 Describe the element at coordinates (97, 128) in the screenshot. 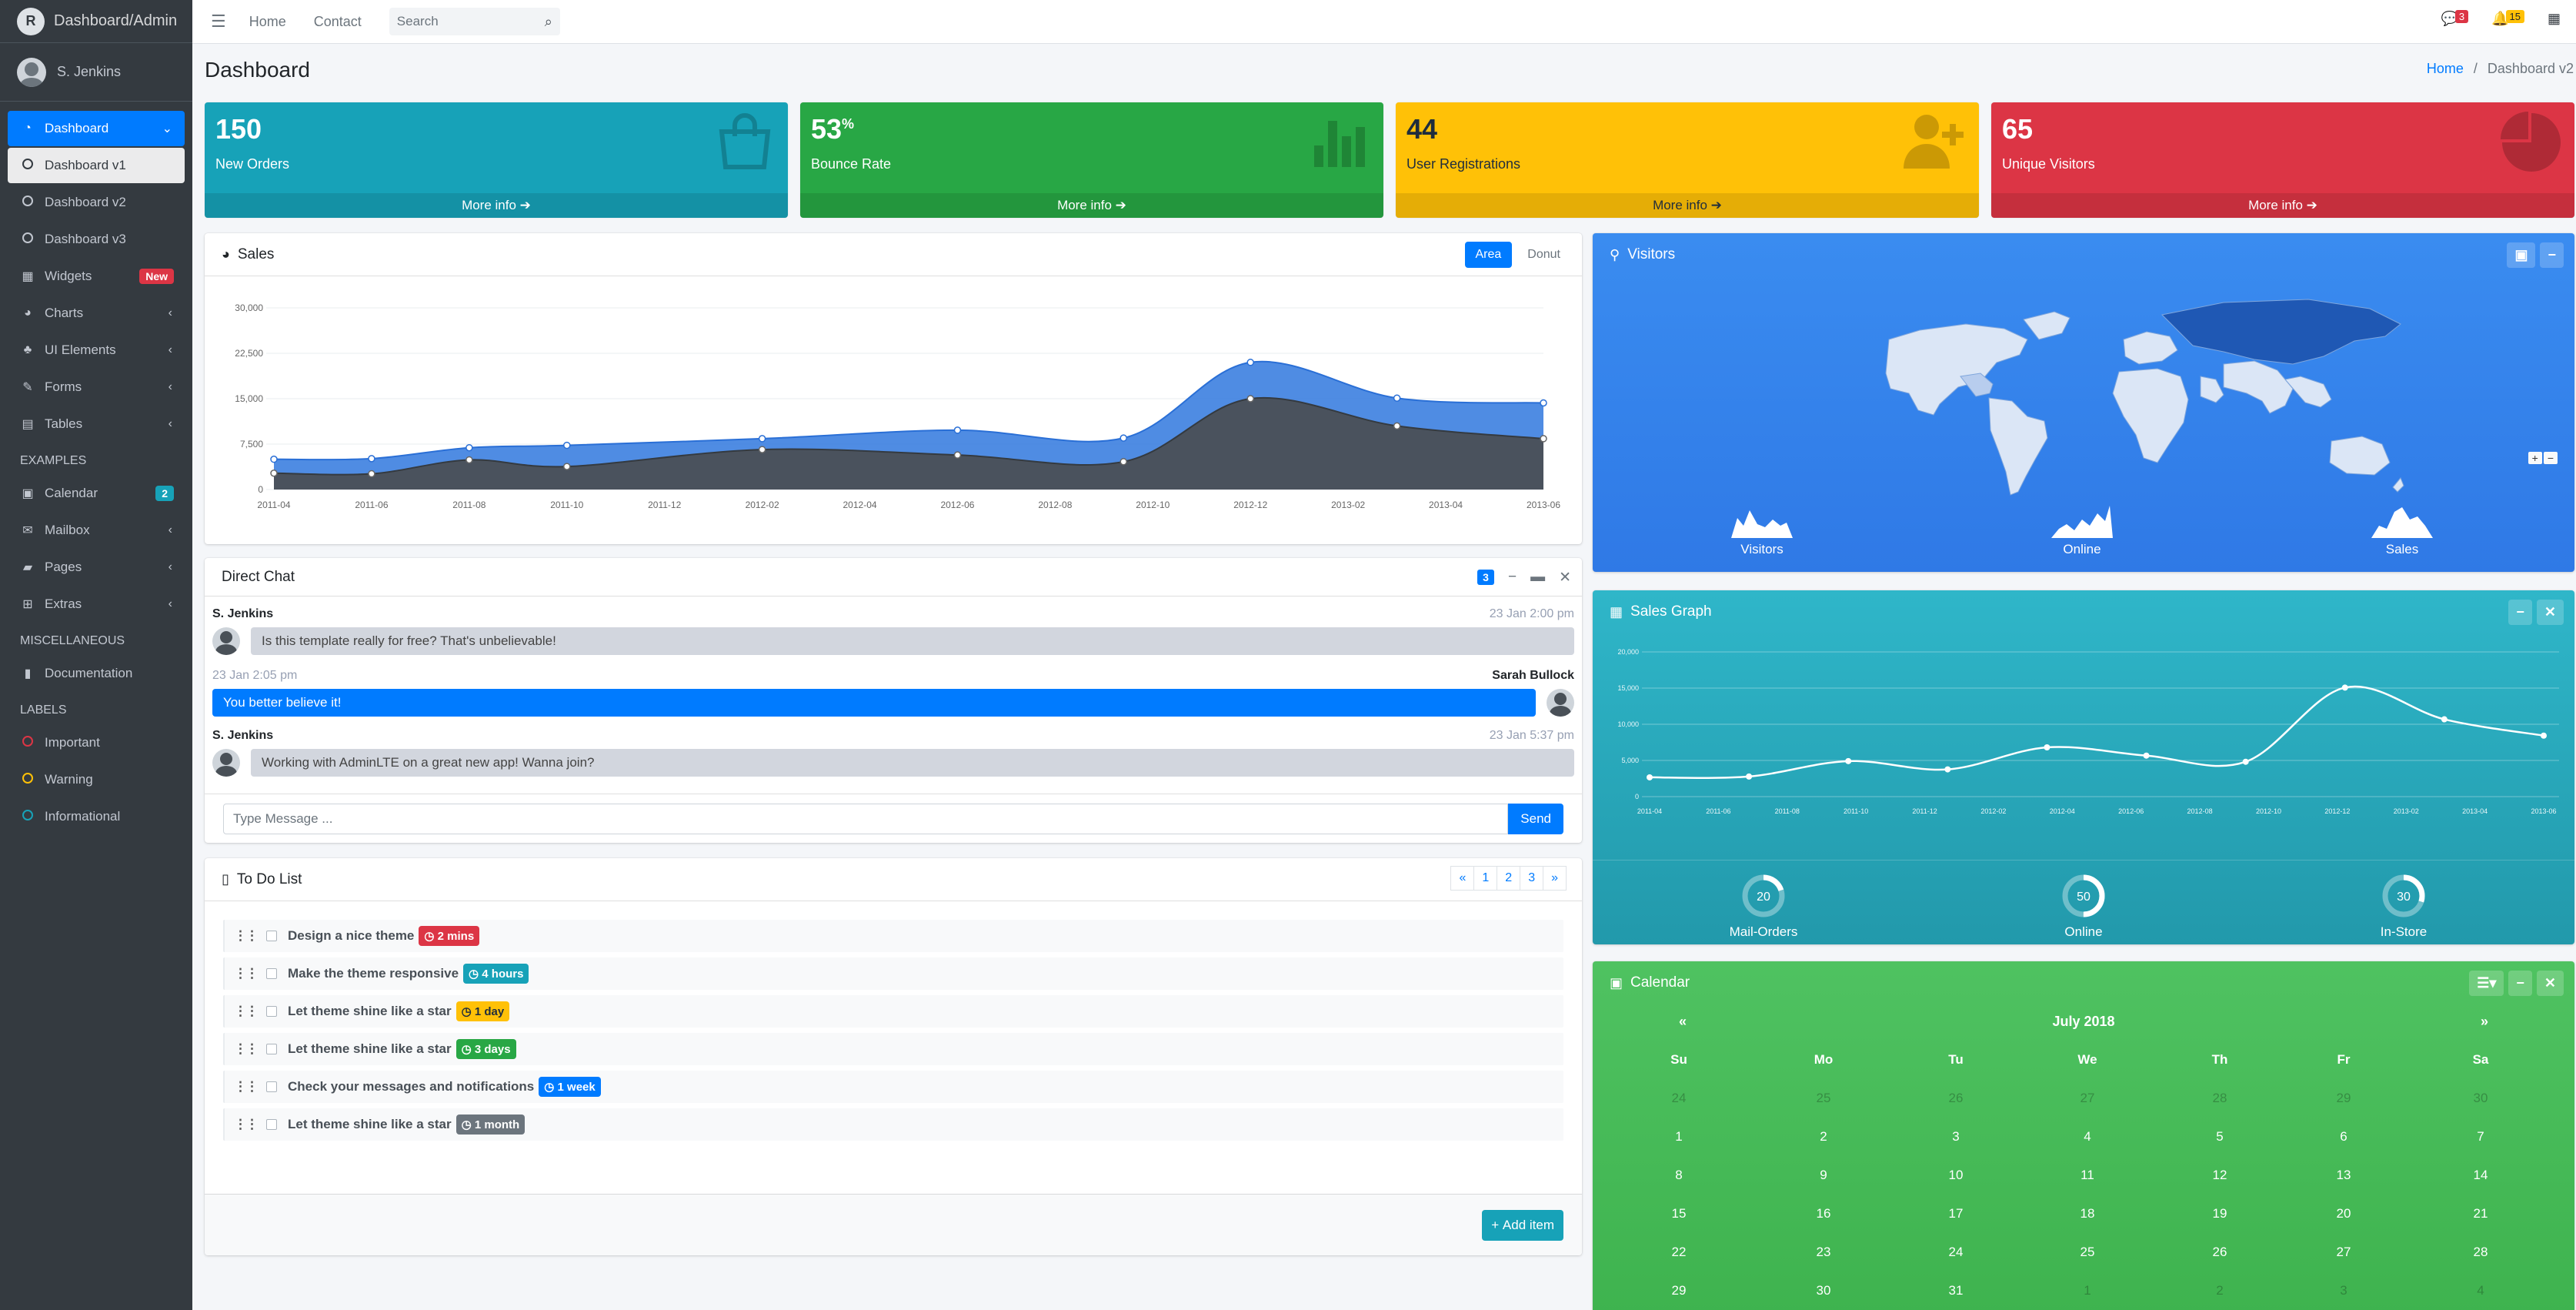

I see `sidebar-item-dashboard: ◔ Dashboard ⌄` at that location.